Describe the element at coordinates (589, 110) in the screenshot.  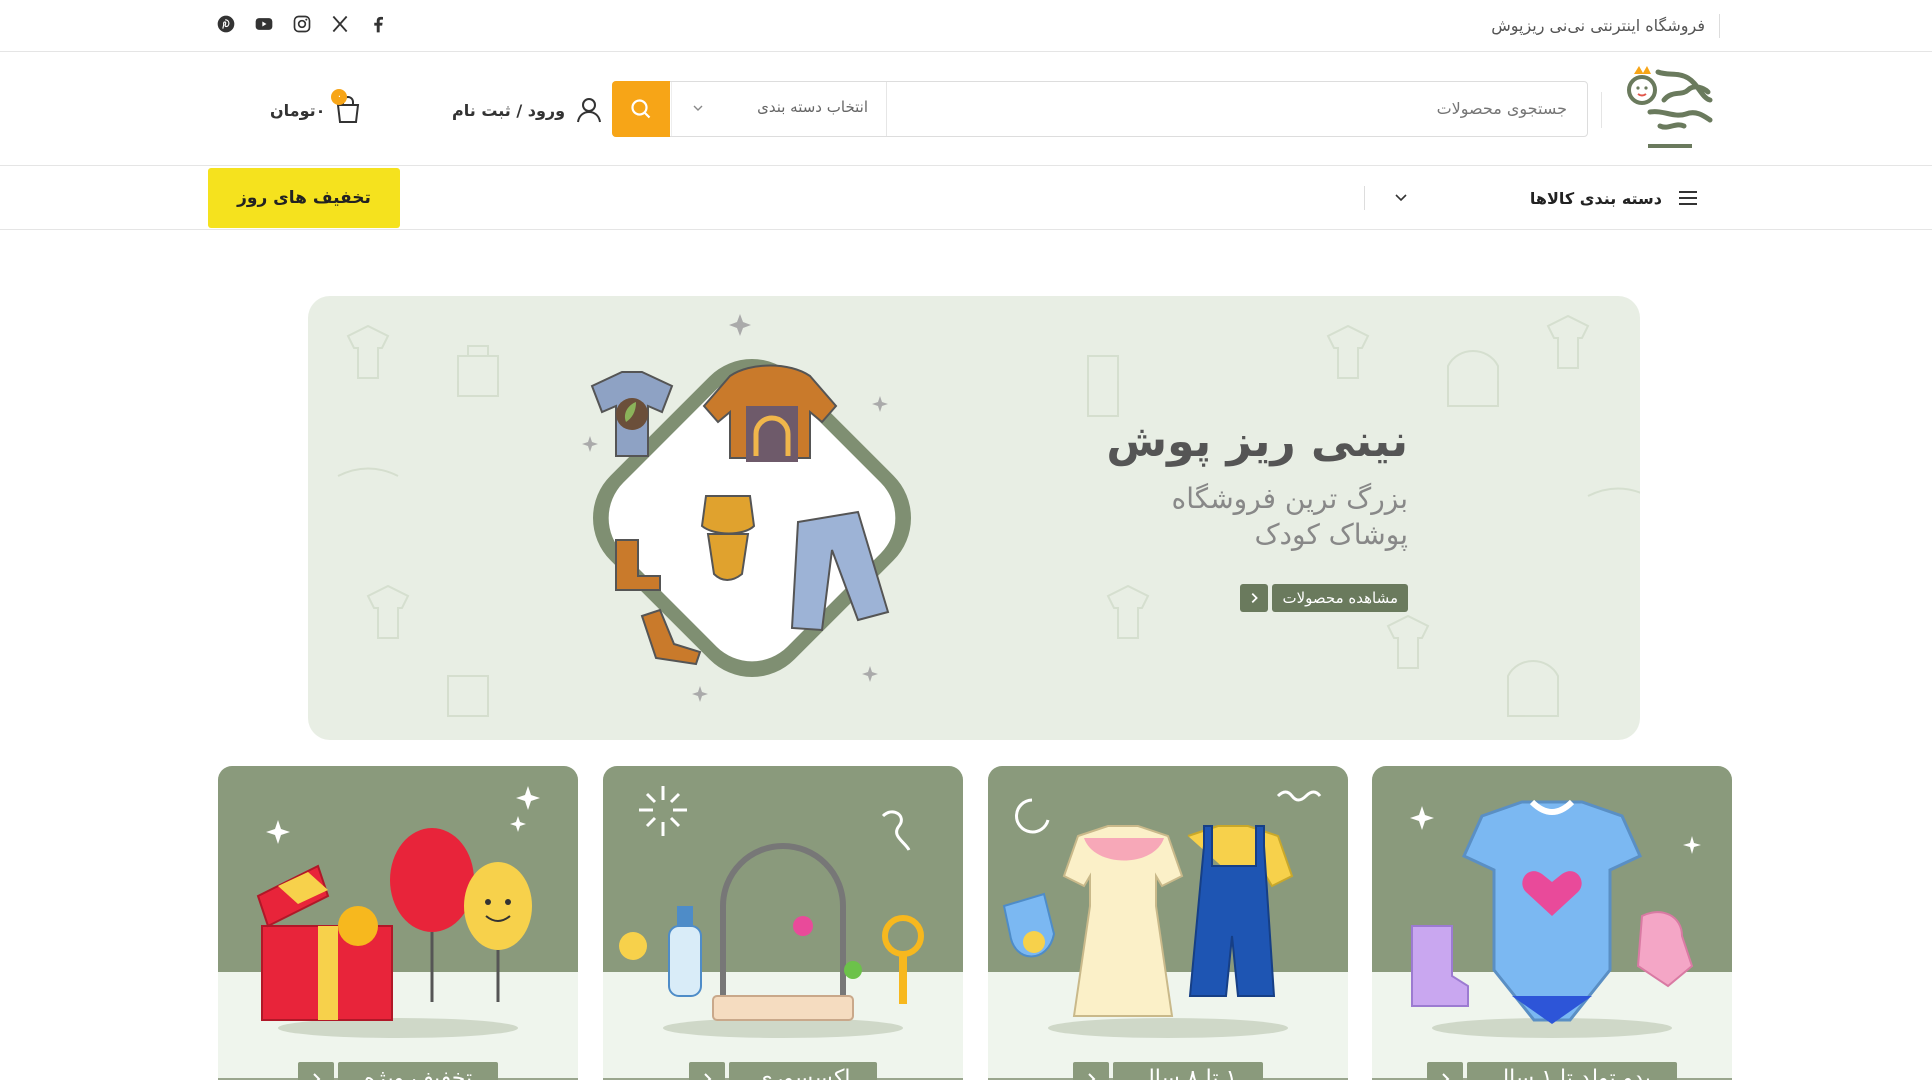
I see `user-icon` at that location.